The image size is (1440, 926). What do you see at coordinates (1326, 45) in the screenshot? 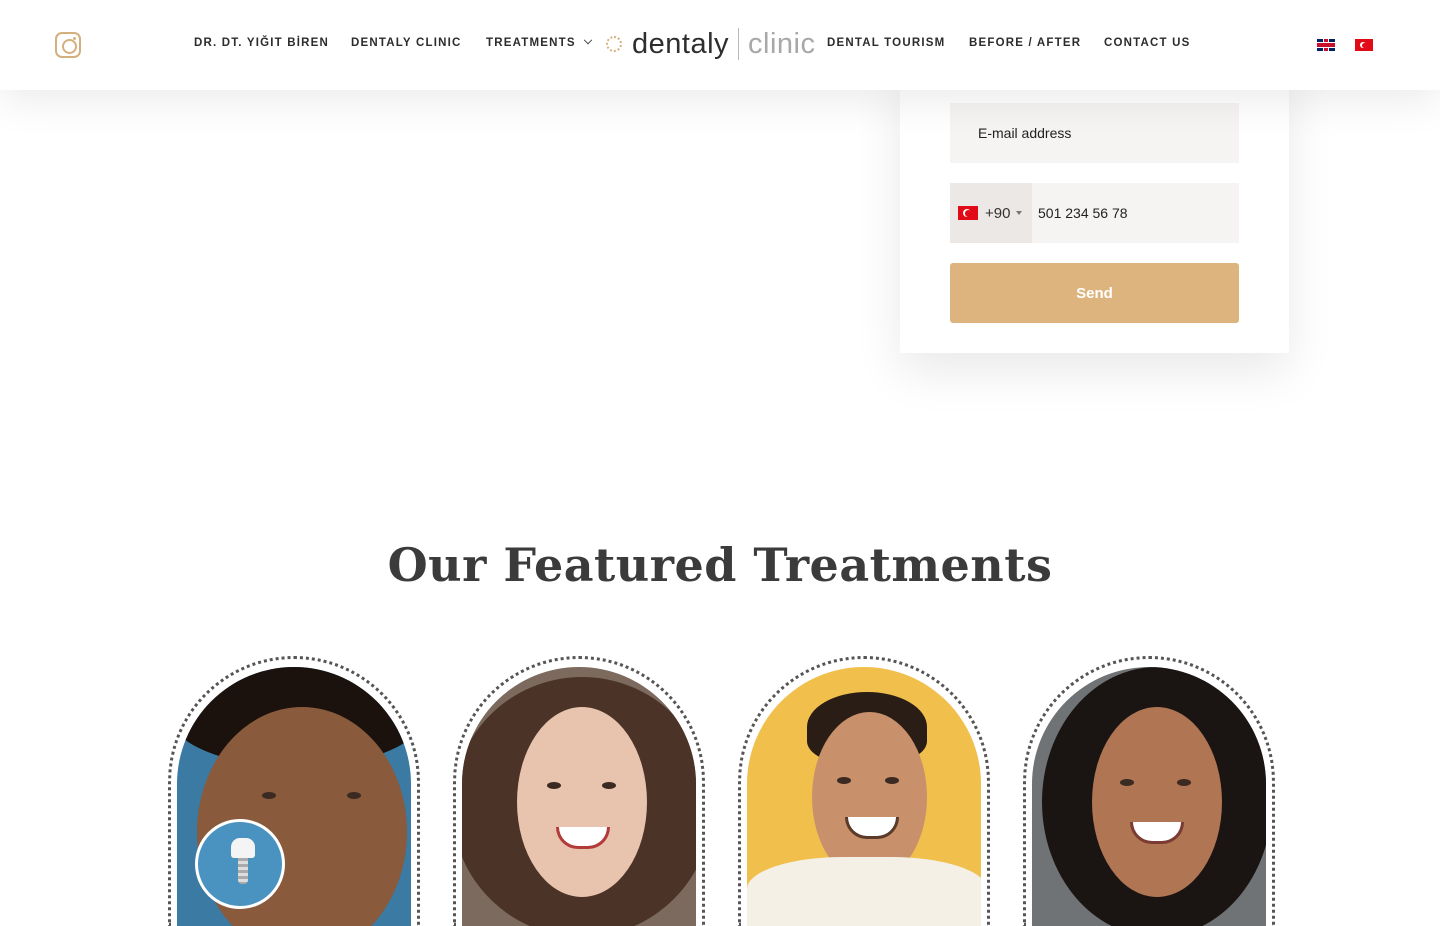
I see `flag-uk-icon` at bounding box center [1326, 45].